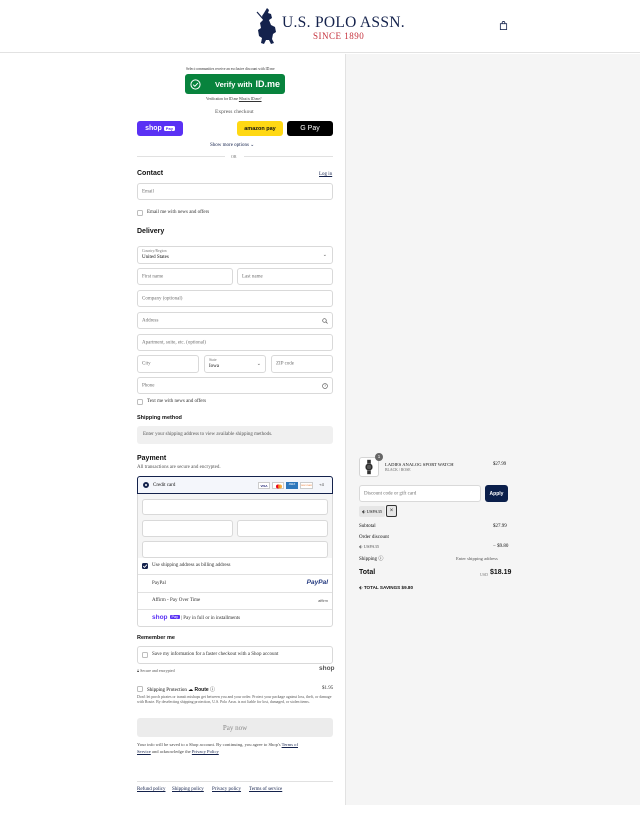  What do you see at coordinates (235, 255) in the screenshot?
I see `country-select: Country/Region United States ⌄` at bounding box center [235, 255].